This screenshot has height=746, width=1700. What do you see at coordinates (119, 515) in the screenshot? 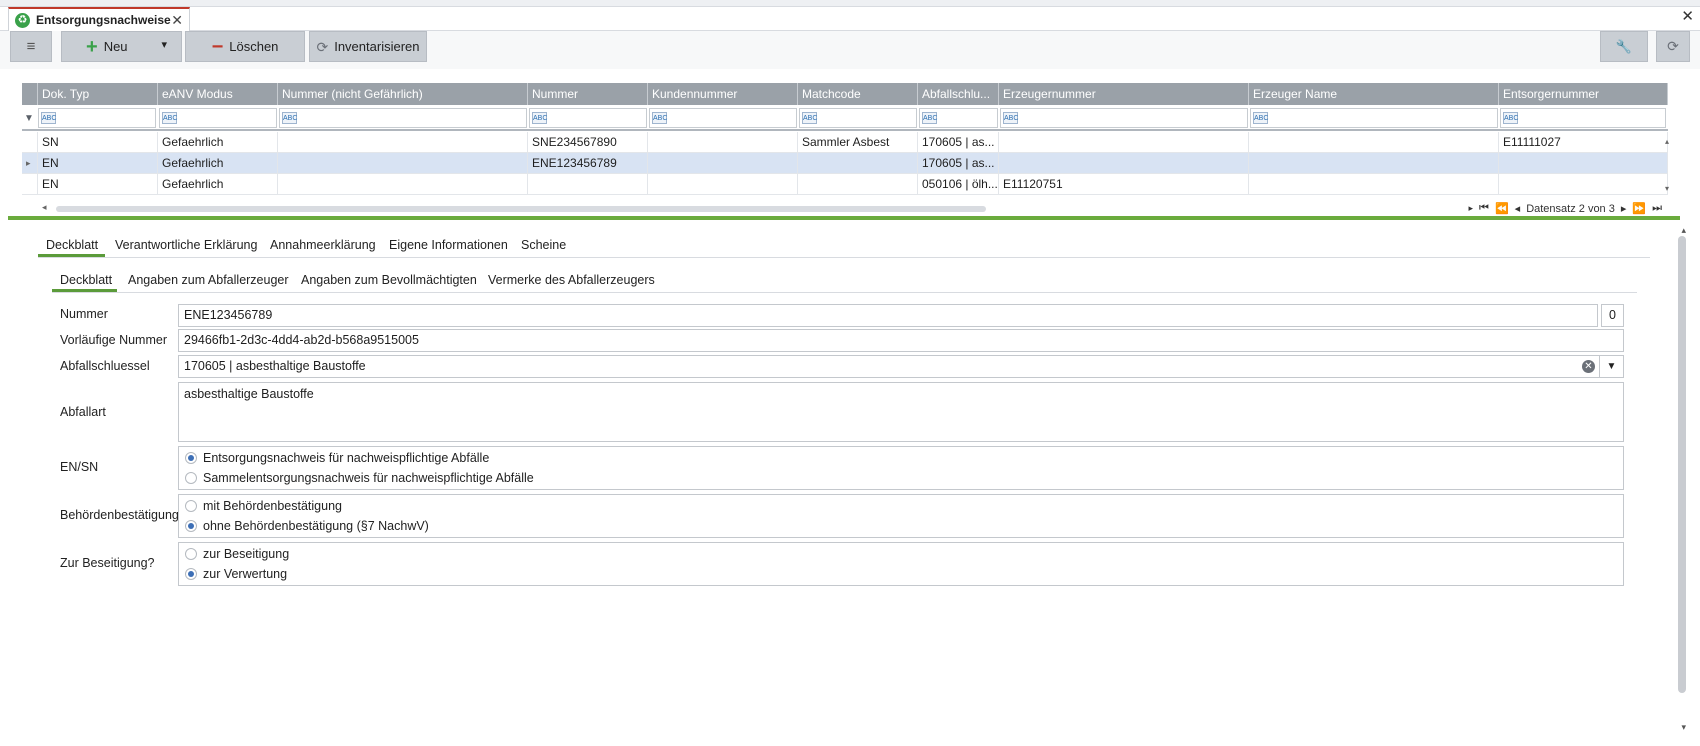
I see `behoerdenbestaetigung-label: Behördenbestätigung` at bounding box center [119, 515].